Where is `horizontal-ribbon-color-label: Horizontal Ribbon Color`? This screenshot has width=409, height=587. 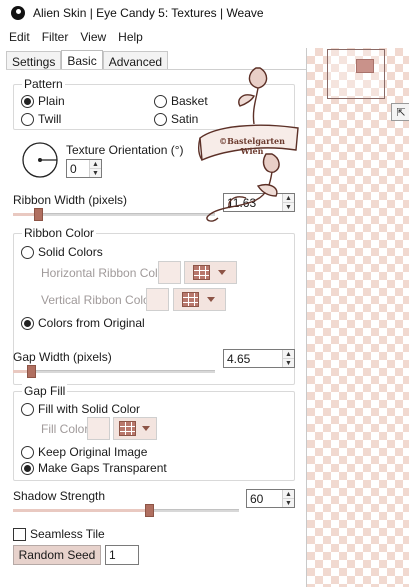 horizontal-ribbon-color-label: Horizontal Ribbon Color is located at coordinates (105, 273).